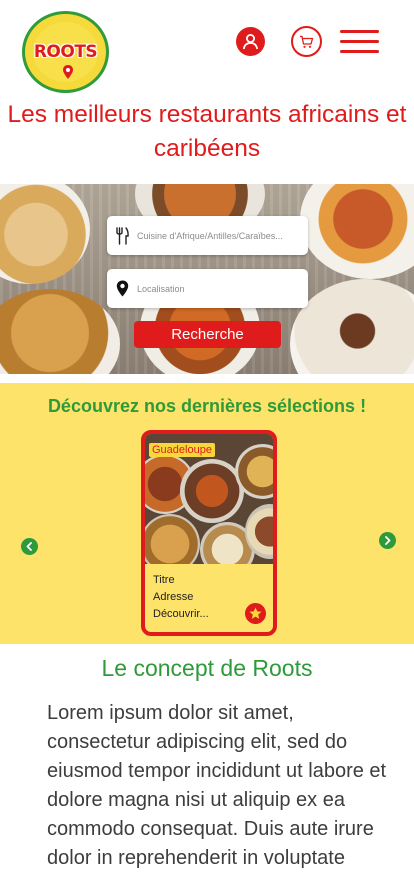 This screenshot has height=896, width=414. Describe the element at coordinates (207, 668) in the screenshot. I see `concept-title: Le concept de Roots` at that location.